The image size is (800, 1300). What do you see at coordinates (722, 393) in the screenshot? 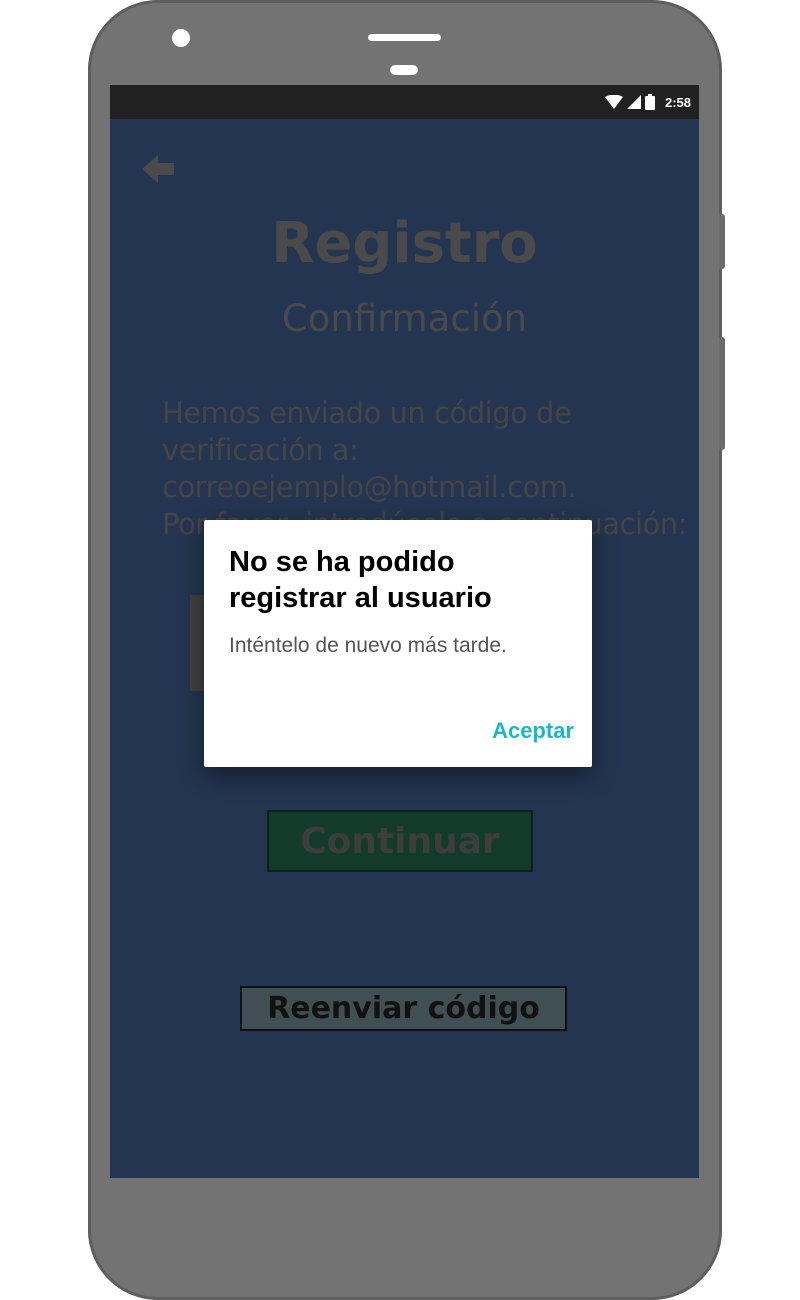
I see `power-button` at bounding box center [722, 393].